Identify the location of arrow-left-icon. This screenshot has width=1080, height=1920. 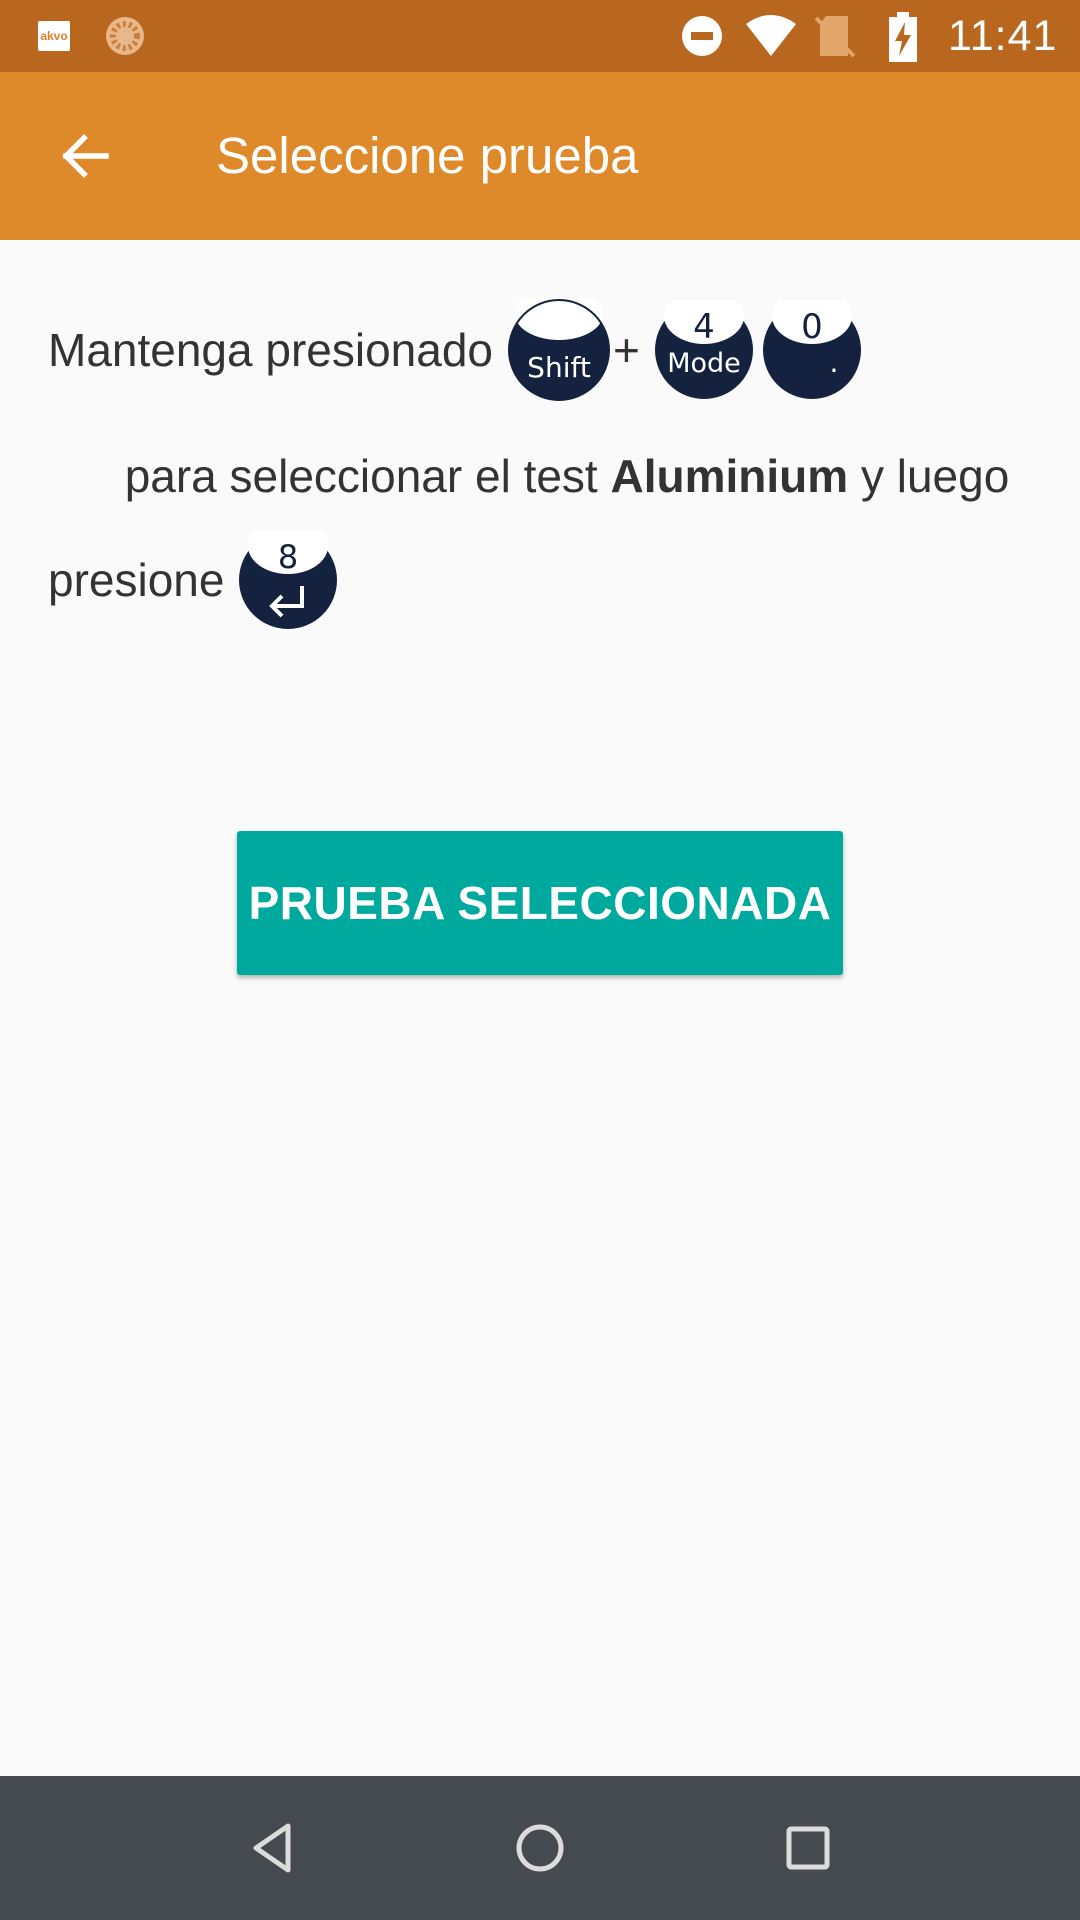
(85, 156).